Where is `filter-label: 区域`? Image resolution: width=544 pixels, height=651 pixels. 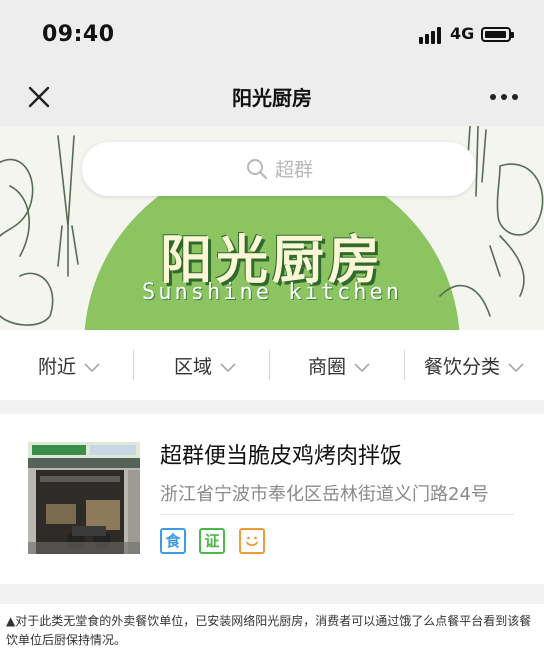 filter-label: 区域 is located at coordinates (193, 367).